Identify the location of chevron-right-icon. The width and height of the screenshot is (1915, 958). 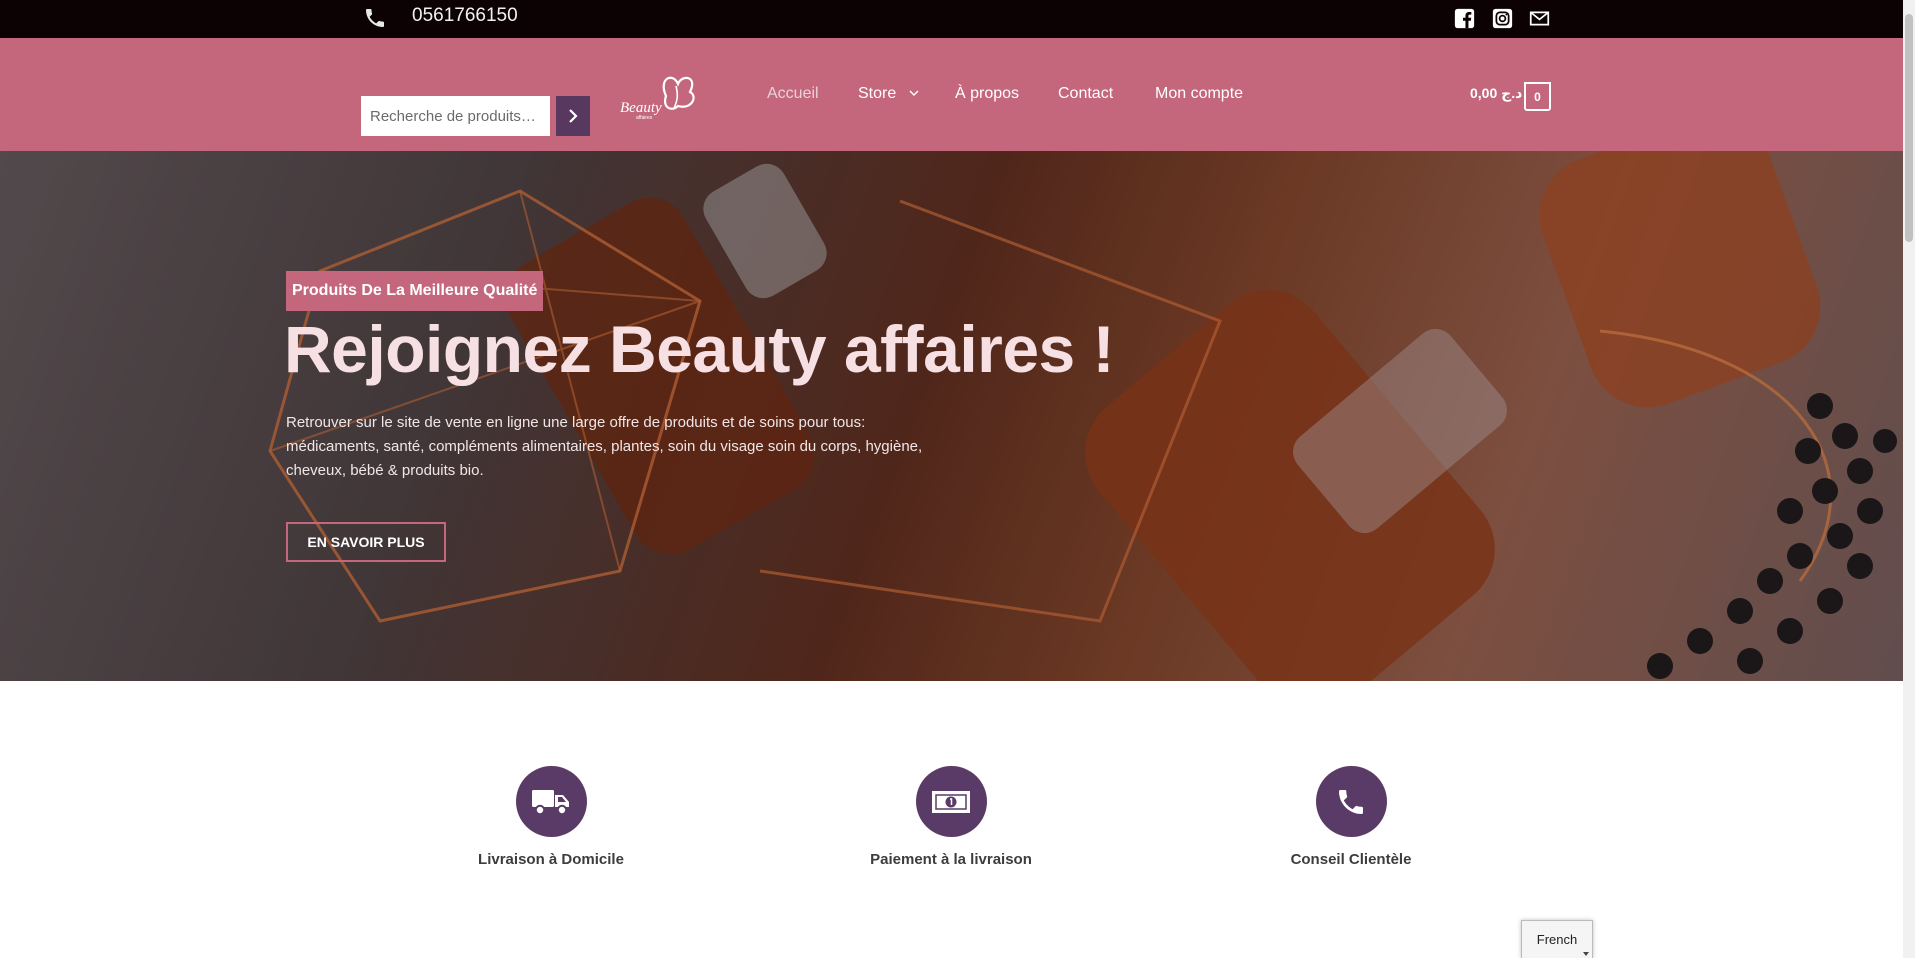
(573, 116).